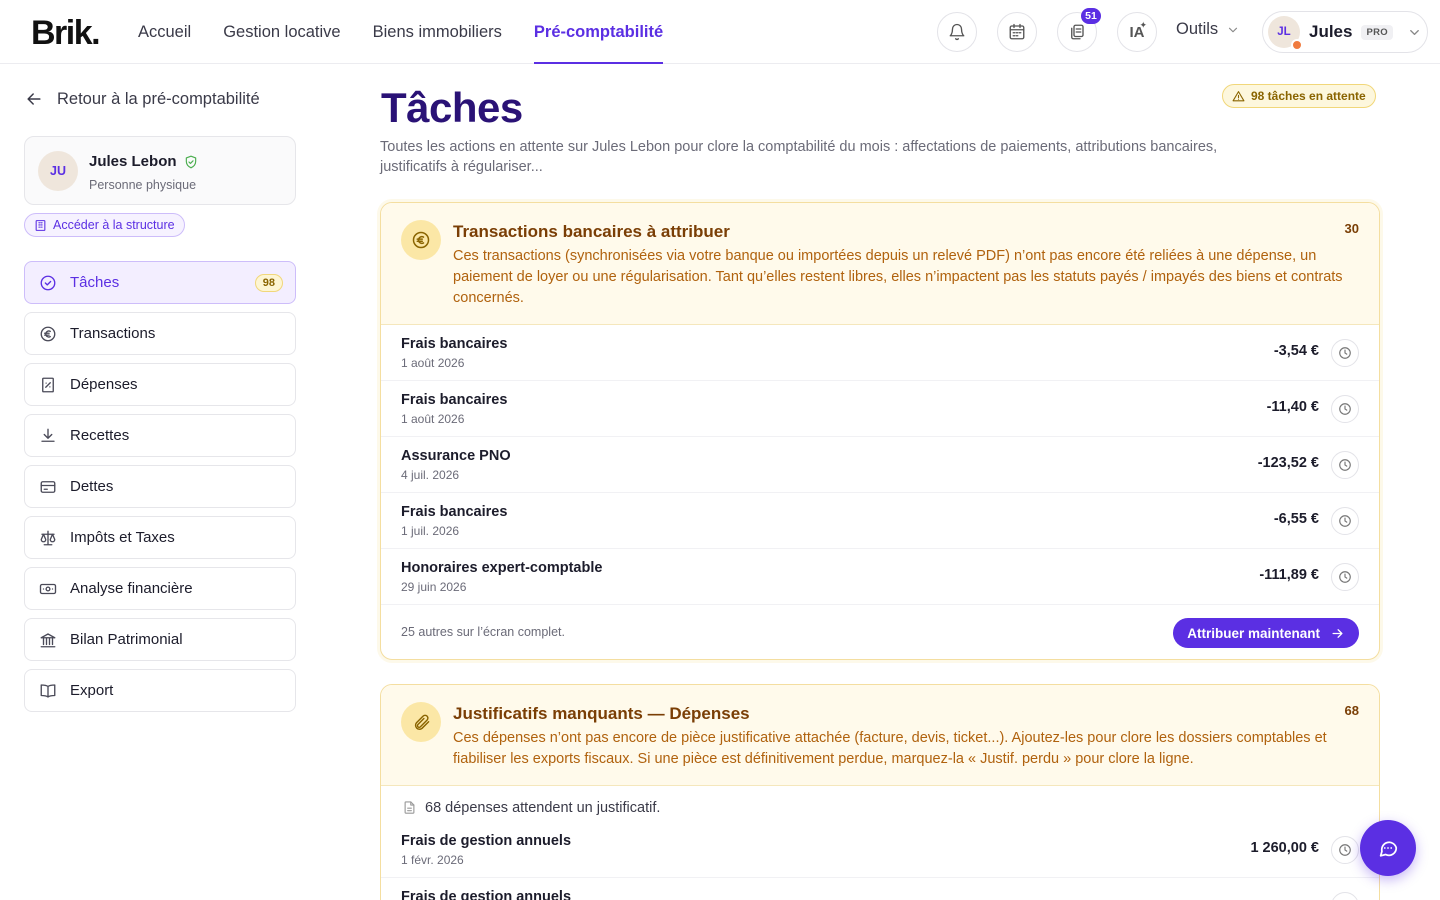 Image resolution: width=1440 pixels, height=900 pixels. What do you see at coordinates (143, 161) in the screenshot?
I see `person-name: Jules Lebon` at bounding box center [143, 161].